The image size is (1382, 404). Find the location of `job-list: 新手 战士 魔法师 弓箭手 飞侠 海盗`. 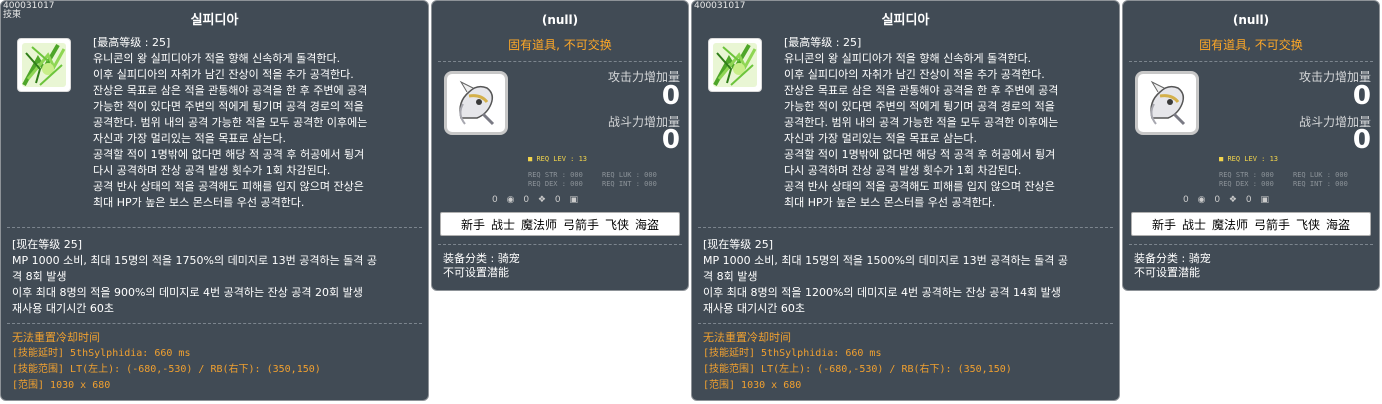

job-list: 新手 战士 魔法师 弓箭手 飞侠 海盗 is located at coordinates (560, 224).